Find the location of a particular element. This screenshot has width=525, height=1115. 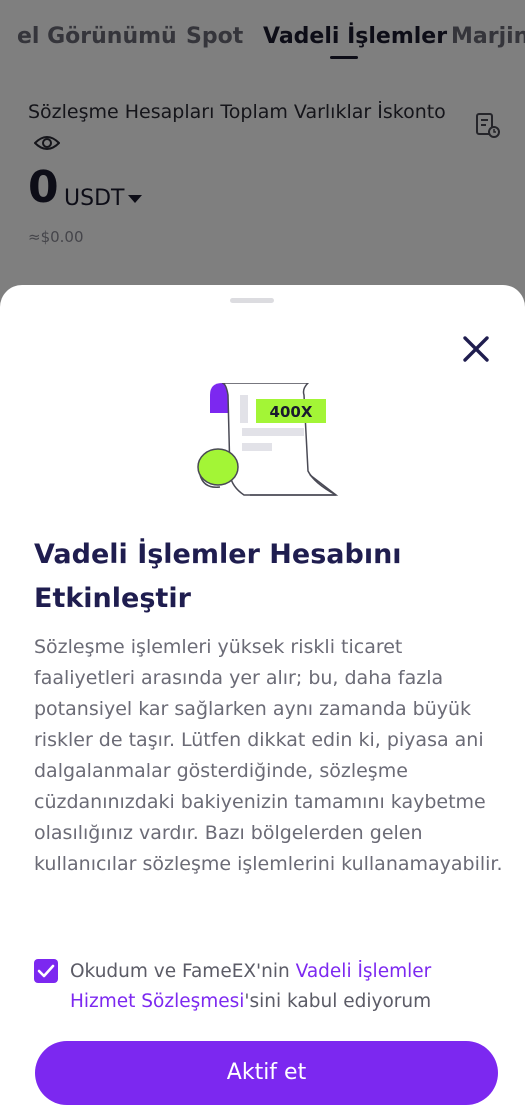

activate-button: Aktif et is located at coordinates (266, 1073).